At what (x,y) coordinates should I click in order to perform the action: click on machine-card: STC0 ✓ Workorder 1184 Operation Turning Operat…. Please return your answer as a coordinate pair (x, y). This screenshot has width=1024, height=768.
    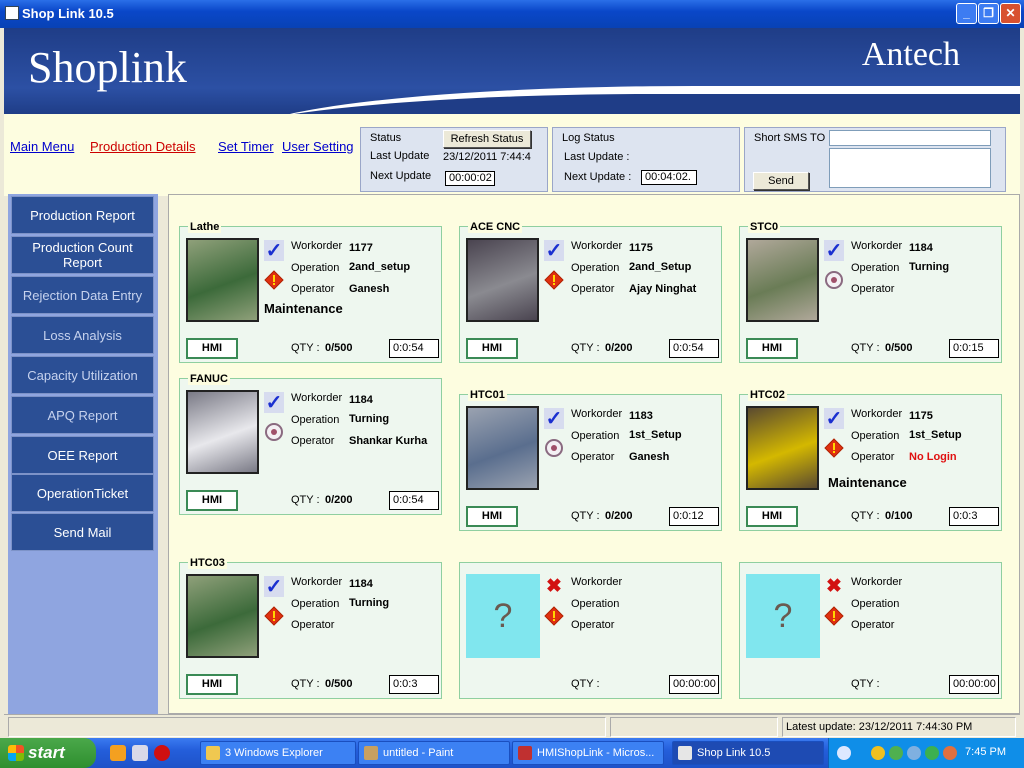
    Looking at the image, I should click on (870, 292).